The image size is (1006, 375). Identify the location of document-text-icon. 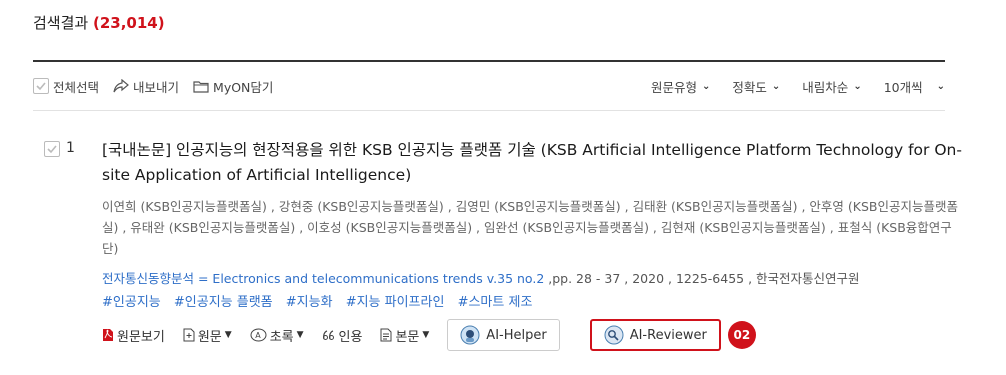
(386, 335).